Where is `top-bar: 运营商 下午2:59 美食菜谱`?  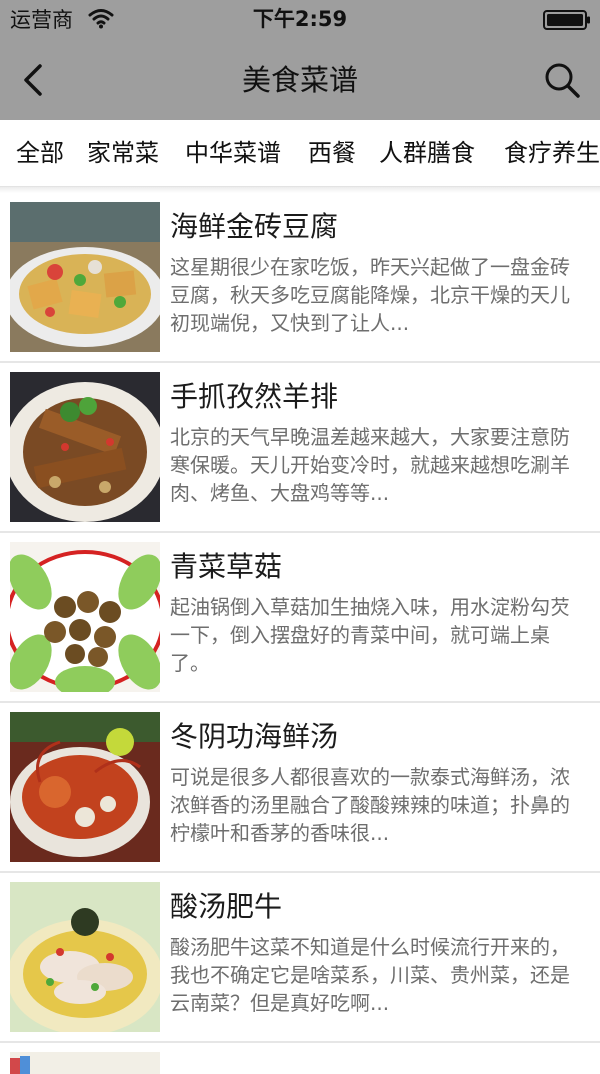
top-bar: 运营商 下午2:59 美食菜谱 is located at coordinates (300, 60).